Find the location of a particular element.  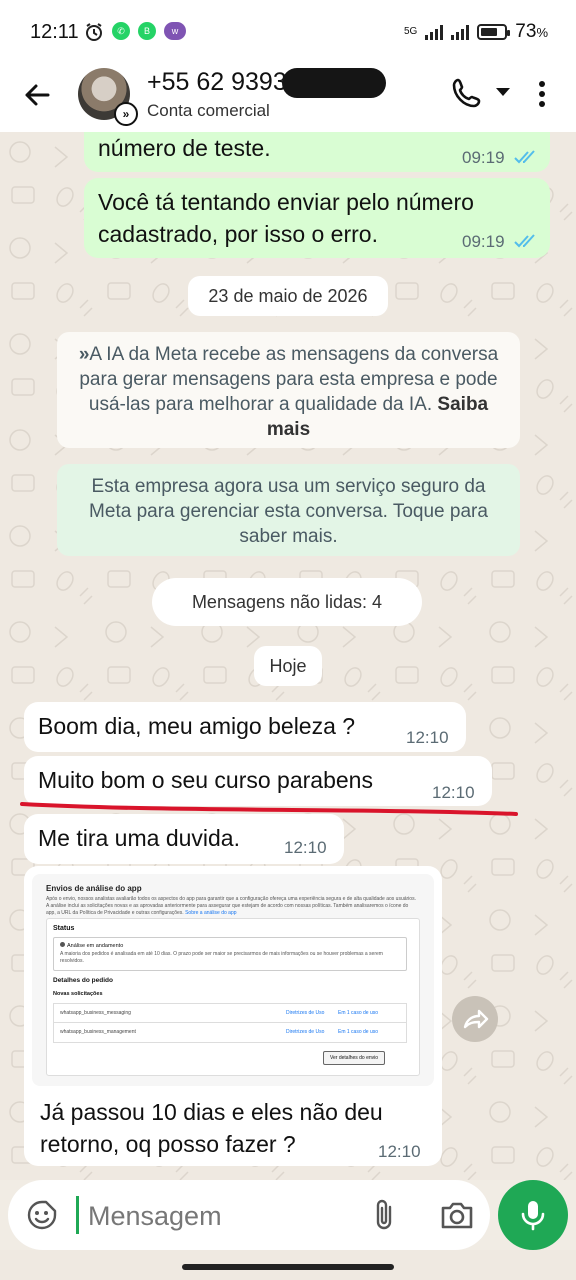

forward-icon is located at coordinates (476, 1019).